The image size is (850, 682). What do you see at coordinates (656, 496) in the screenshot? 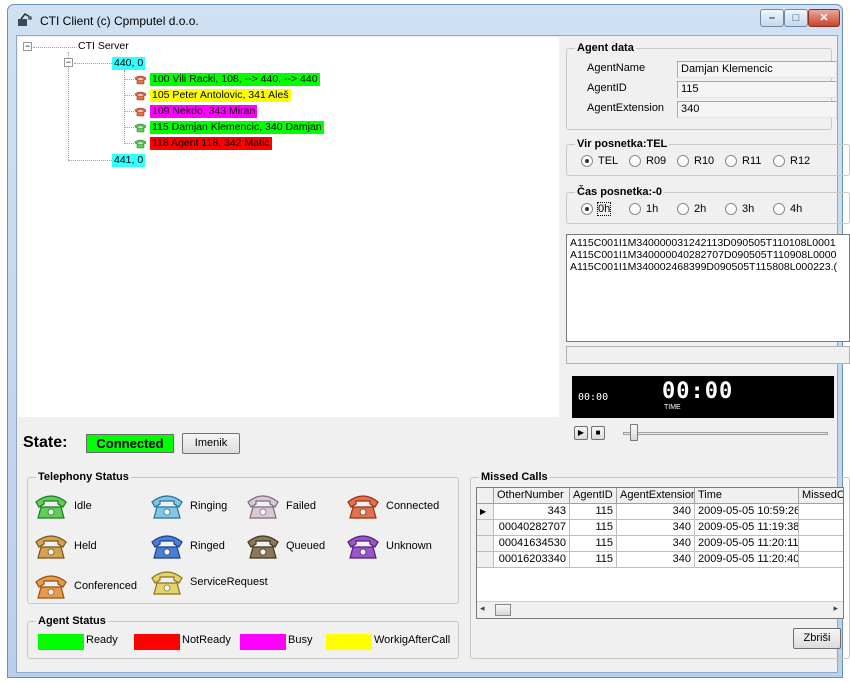
I see `column-header: AgentExtension` at bounding box center [656, 496].